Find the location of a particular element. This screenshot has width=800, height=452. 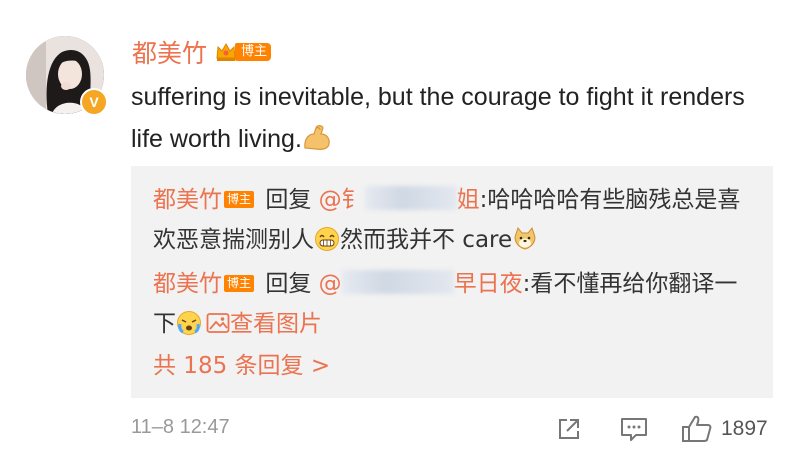

share-button is located at coordinates (569, 429).